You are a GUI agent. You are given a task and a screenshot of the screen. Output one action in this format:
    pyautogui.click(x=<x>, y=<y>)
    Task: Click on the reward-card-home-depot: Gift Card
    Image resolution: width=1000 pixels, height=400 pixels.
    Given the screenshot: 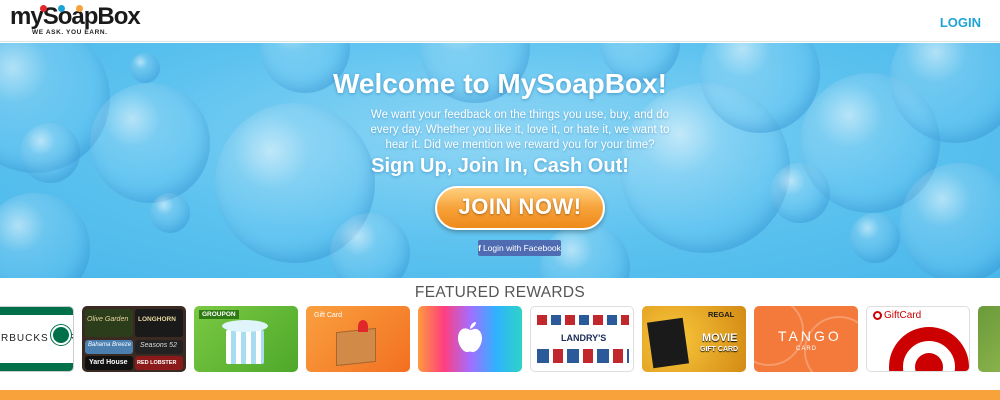 What is the action you would take?
    pyautogui.click(x=358, y=339)
    